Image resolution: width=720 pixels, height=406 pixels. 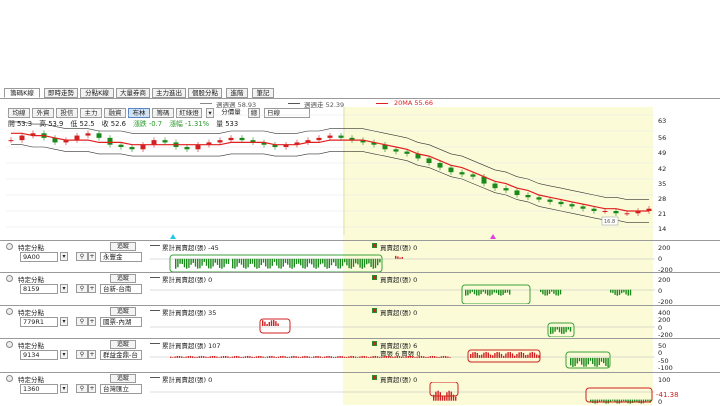 What do you see at coordinates (205, 93) in the screenshot?
I see `tab-stock-branch: 個股分點` at bounding box center [205, 93].